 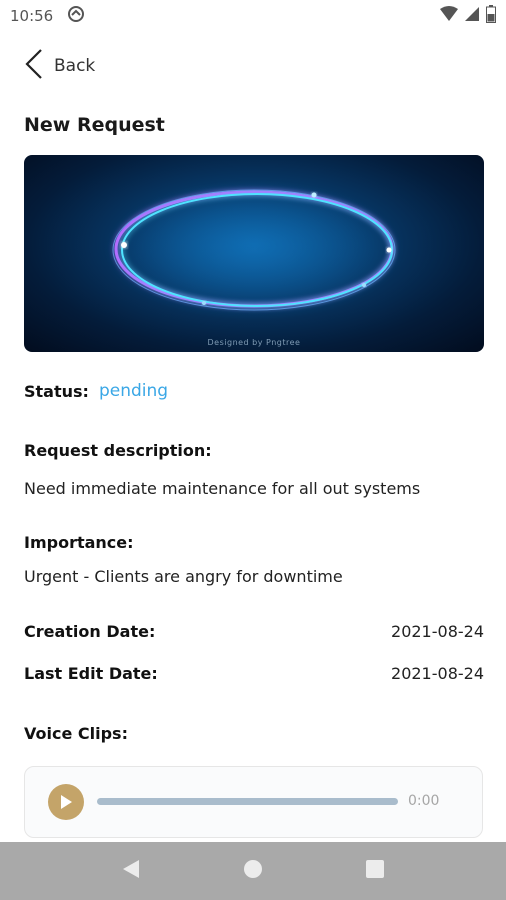 I want to click on back-triangle-icon, so click(x=131, y=871).